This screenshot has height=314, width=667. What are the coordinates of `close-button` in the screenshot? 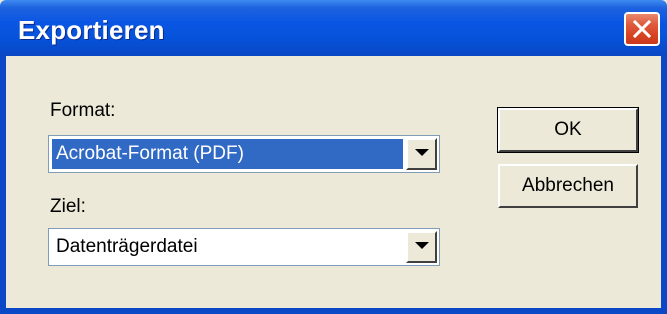 It's located at (642, 29).